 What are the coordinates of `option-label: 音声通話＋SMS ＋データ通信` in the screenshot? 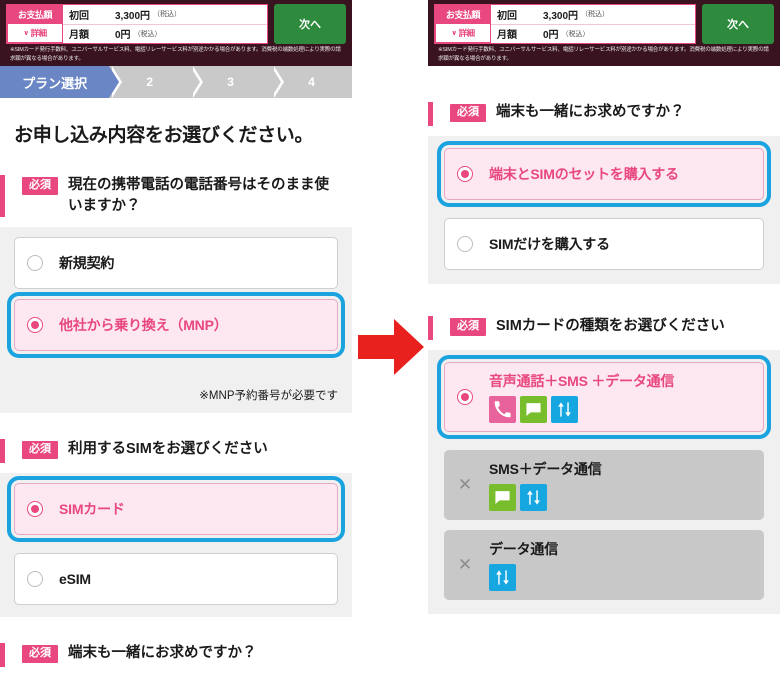 It's located at (582, 381).